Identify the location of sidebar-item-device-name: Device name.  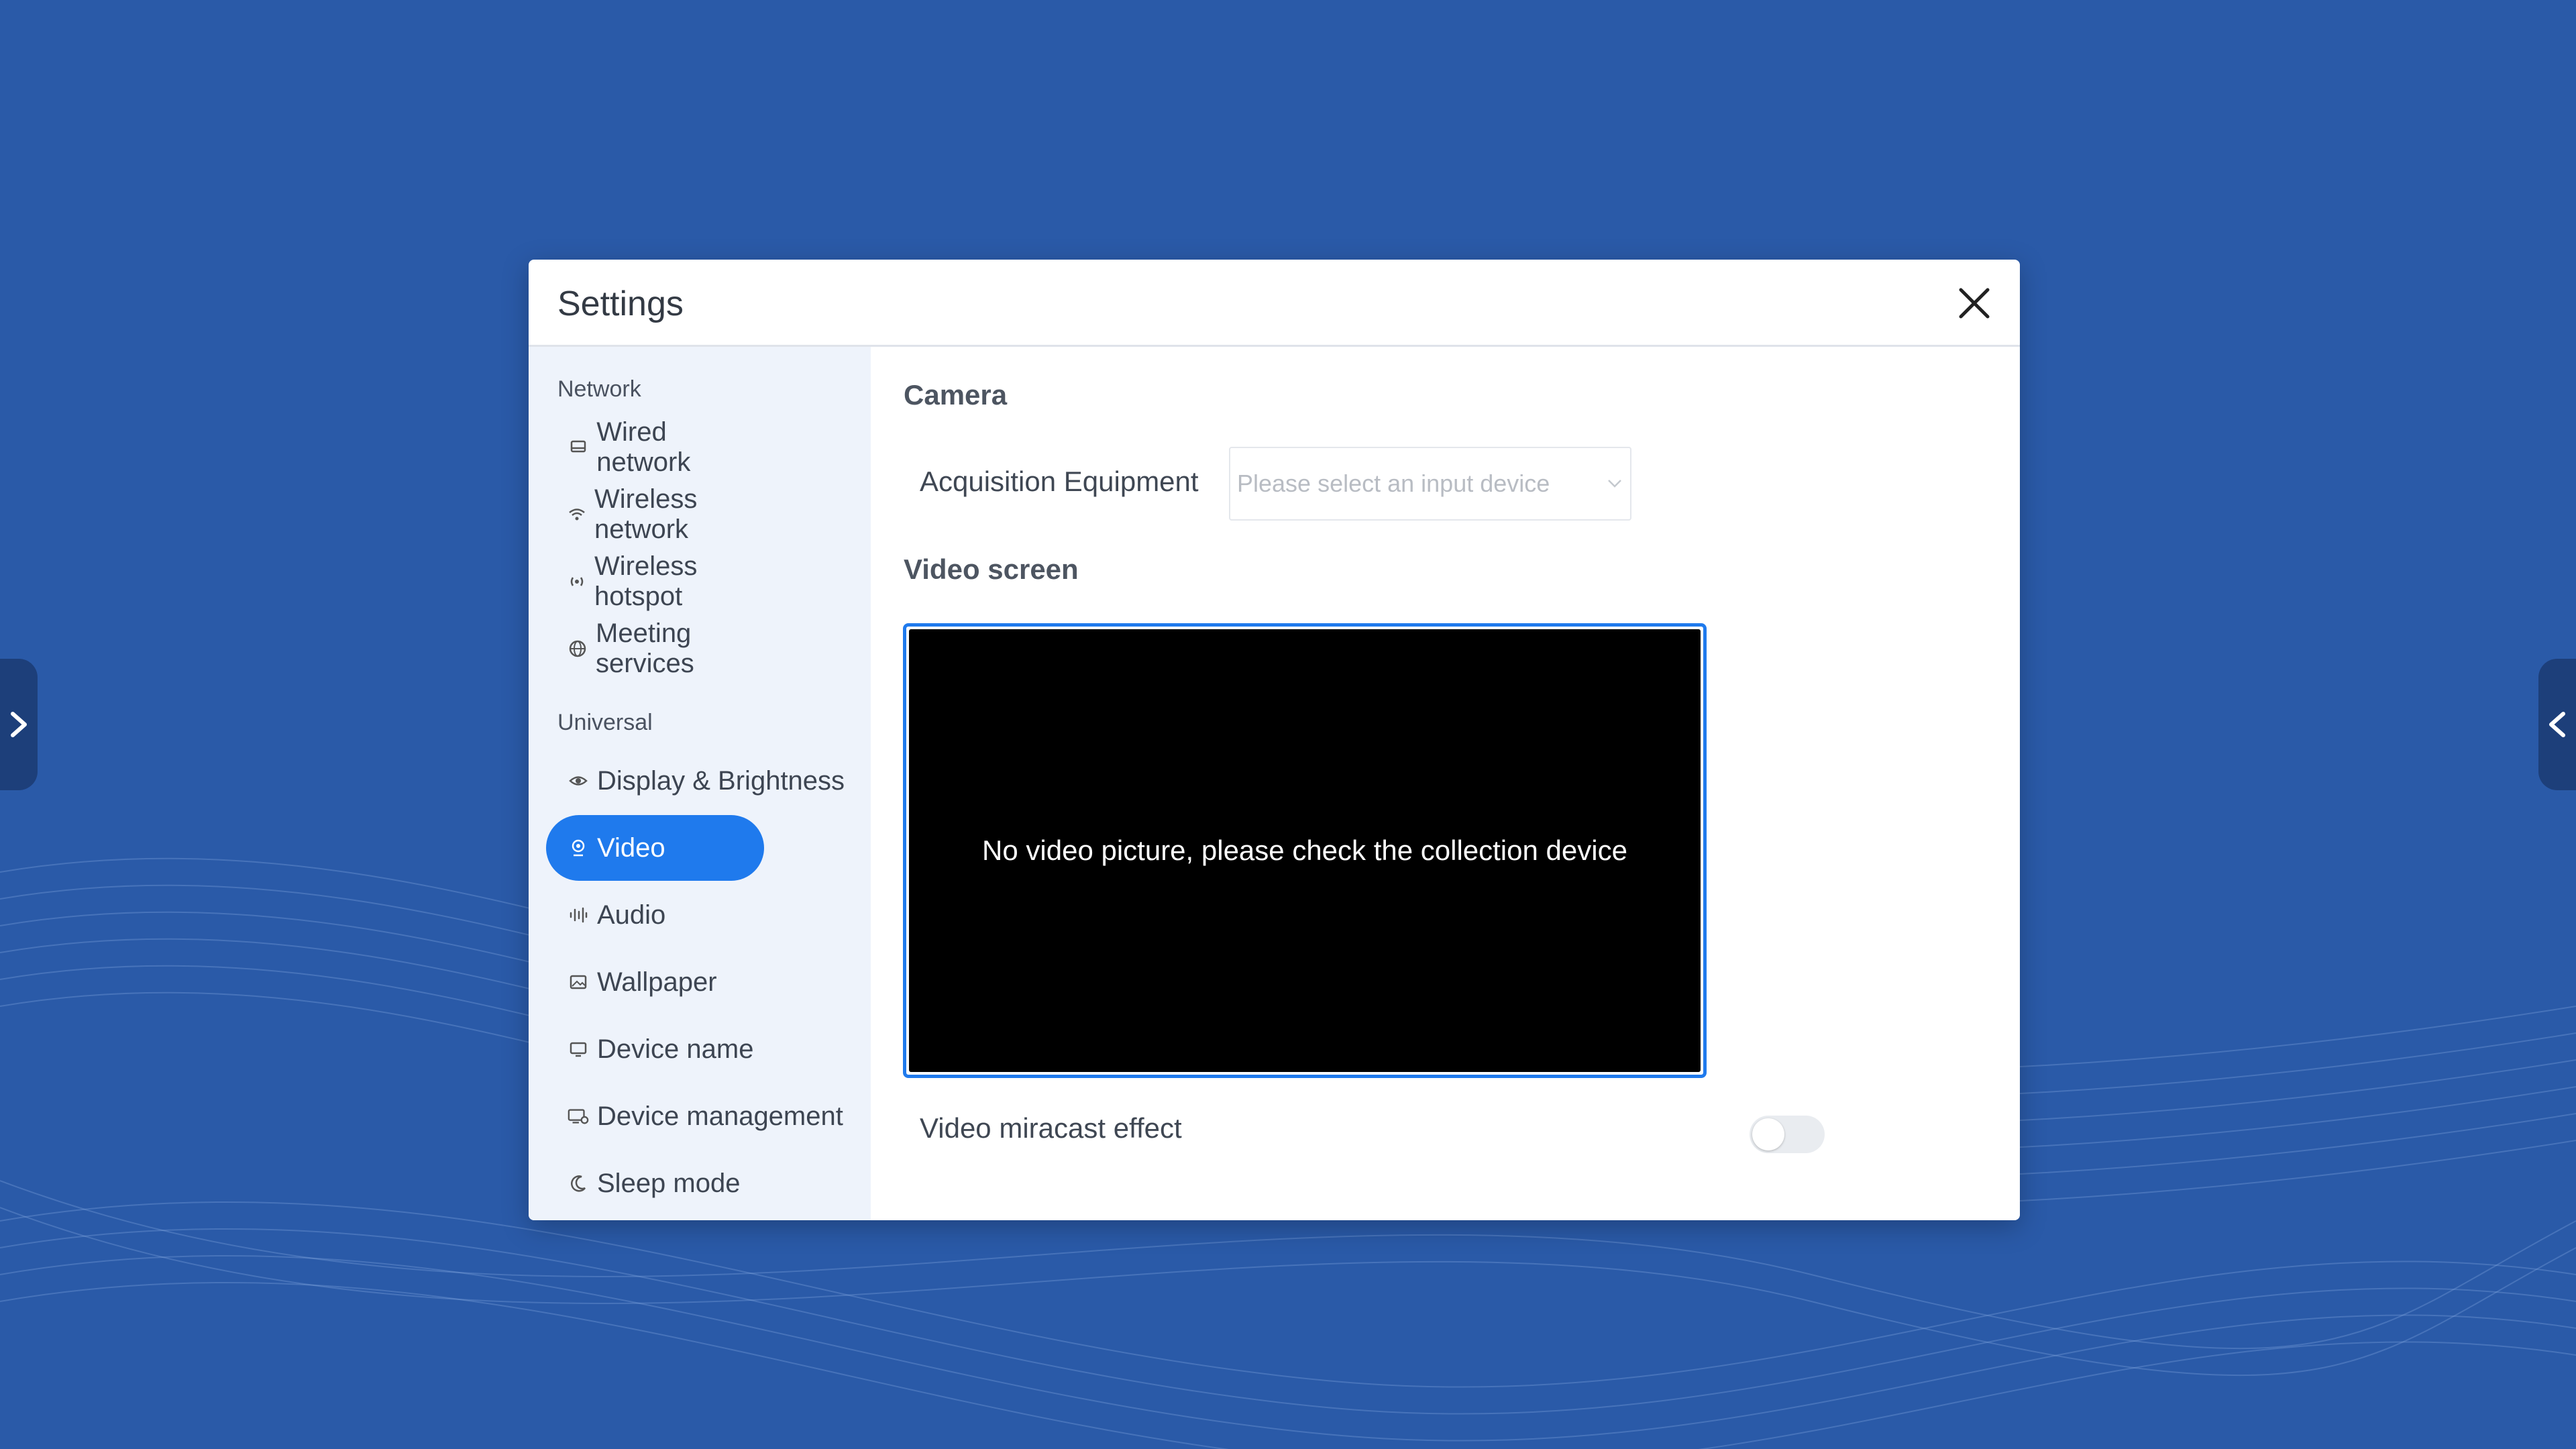
(655, 1049).